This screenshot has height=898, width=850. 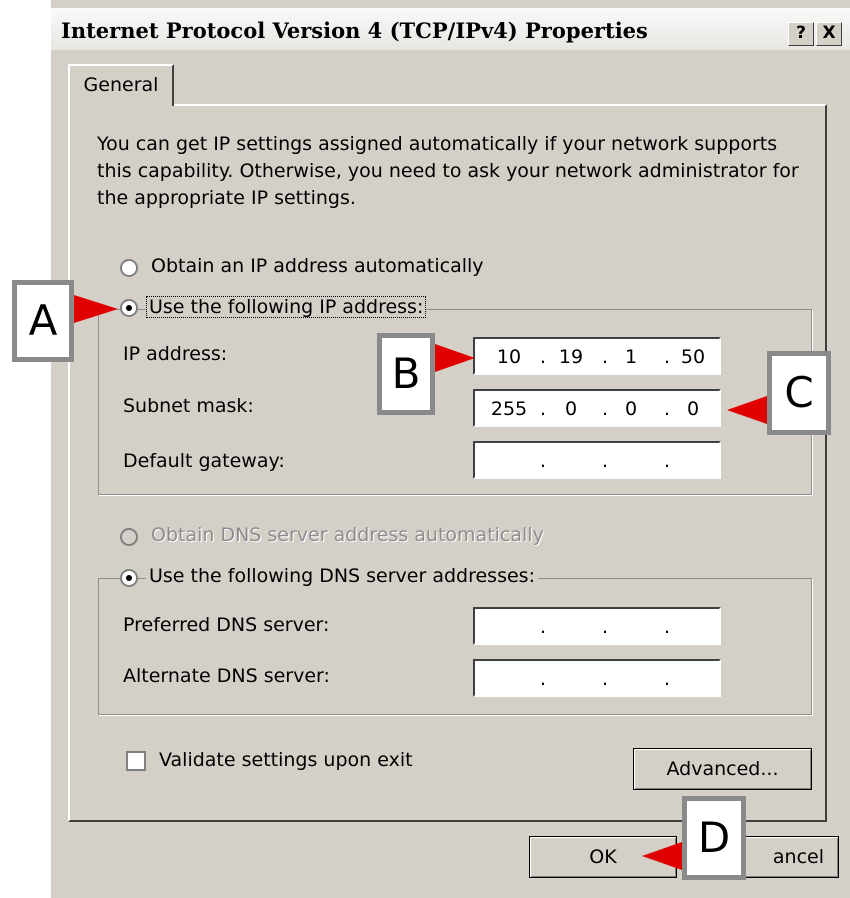 I want to click on obtain-ip-automatically-label: Obtain an IP address automatically, so click(x=317, y=266).